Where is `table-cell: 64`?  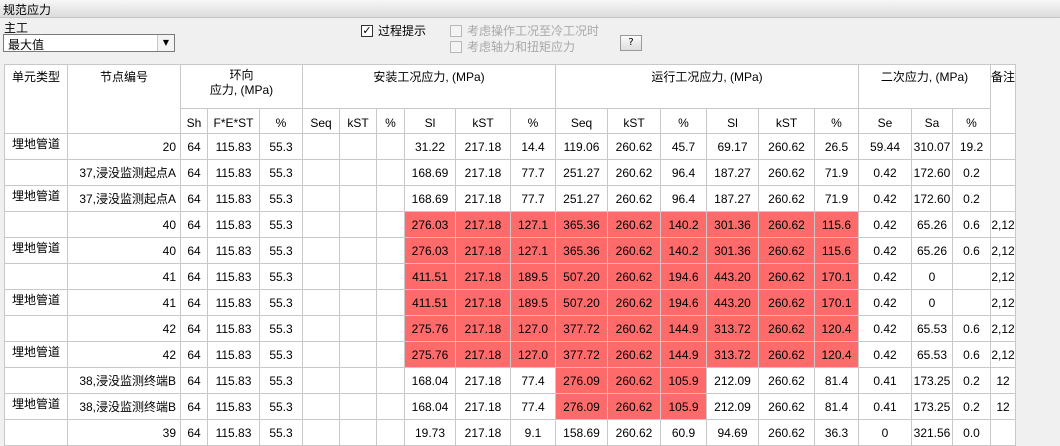
table-cell: 64 is located at coordinates (194, 302).